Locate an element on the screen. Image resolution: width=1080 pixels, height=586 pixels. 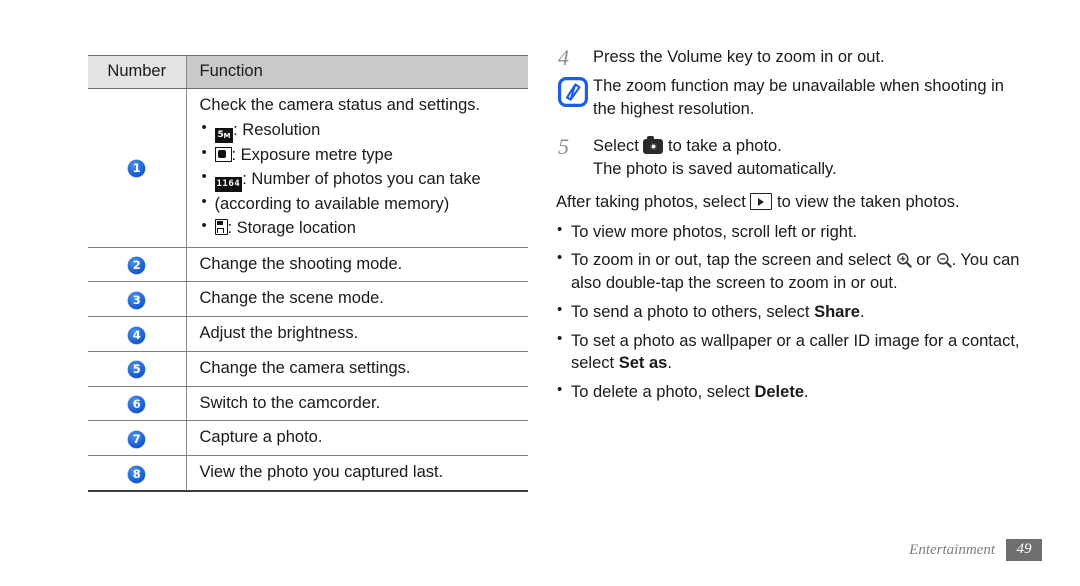
list-item: 1164: Number of photos you can take is located at coordinates (361, 179).